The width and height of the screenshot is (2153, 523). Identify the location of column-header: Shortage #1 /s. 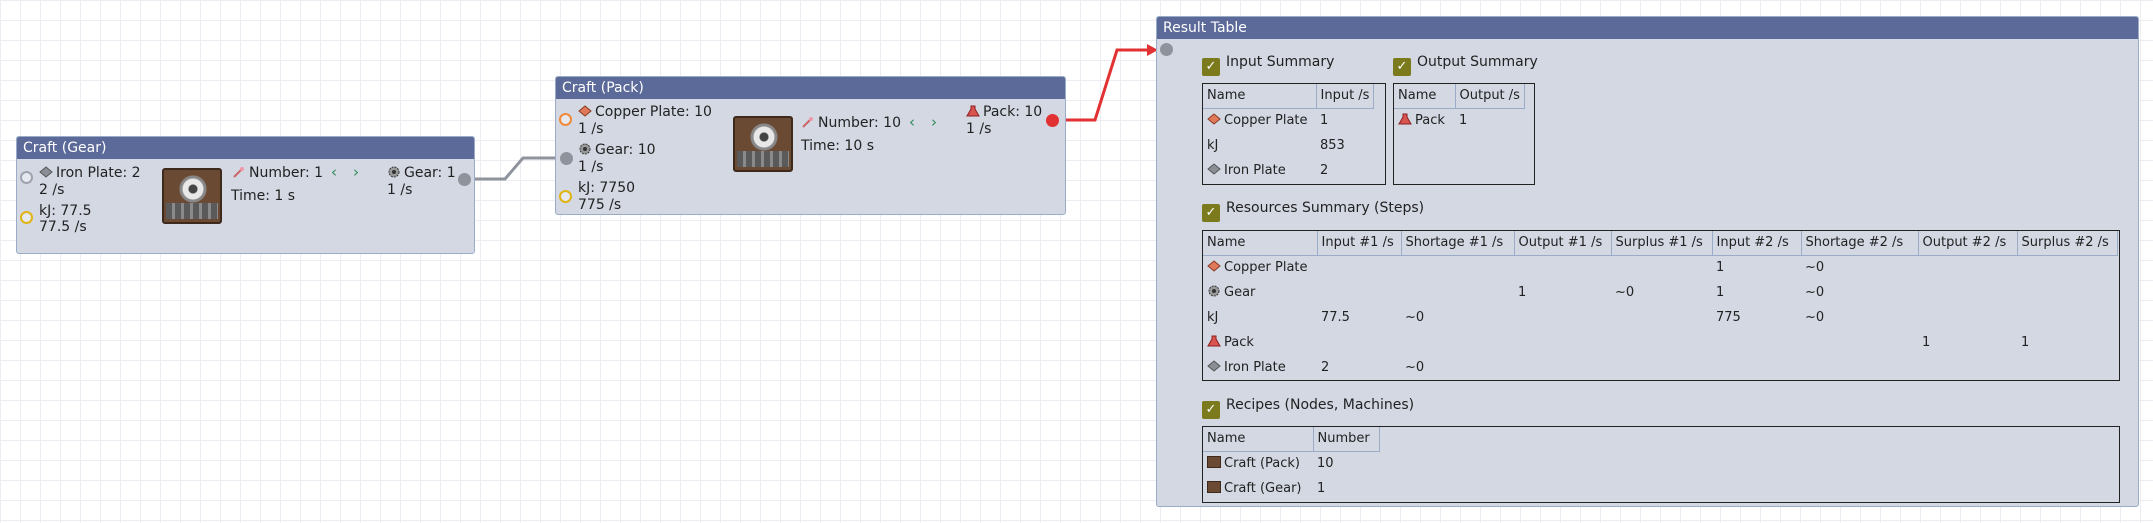
(1458, 243).